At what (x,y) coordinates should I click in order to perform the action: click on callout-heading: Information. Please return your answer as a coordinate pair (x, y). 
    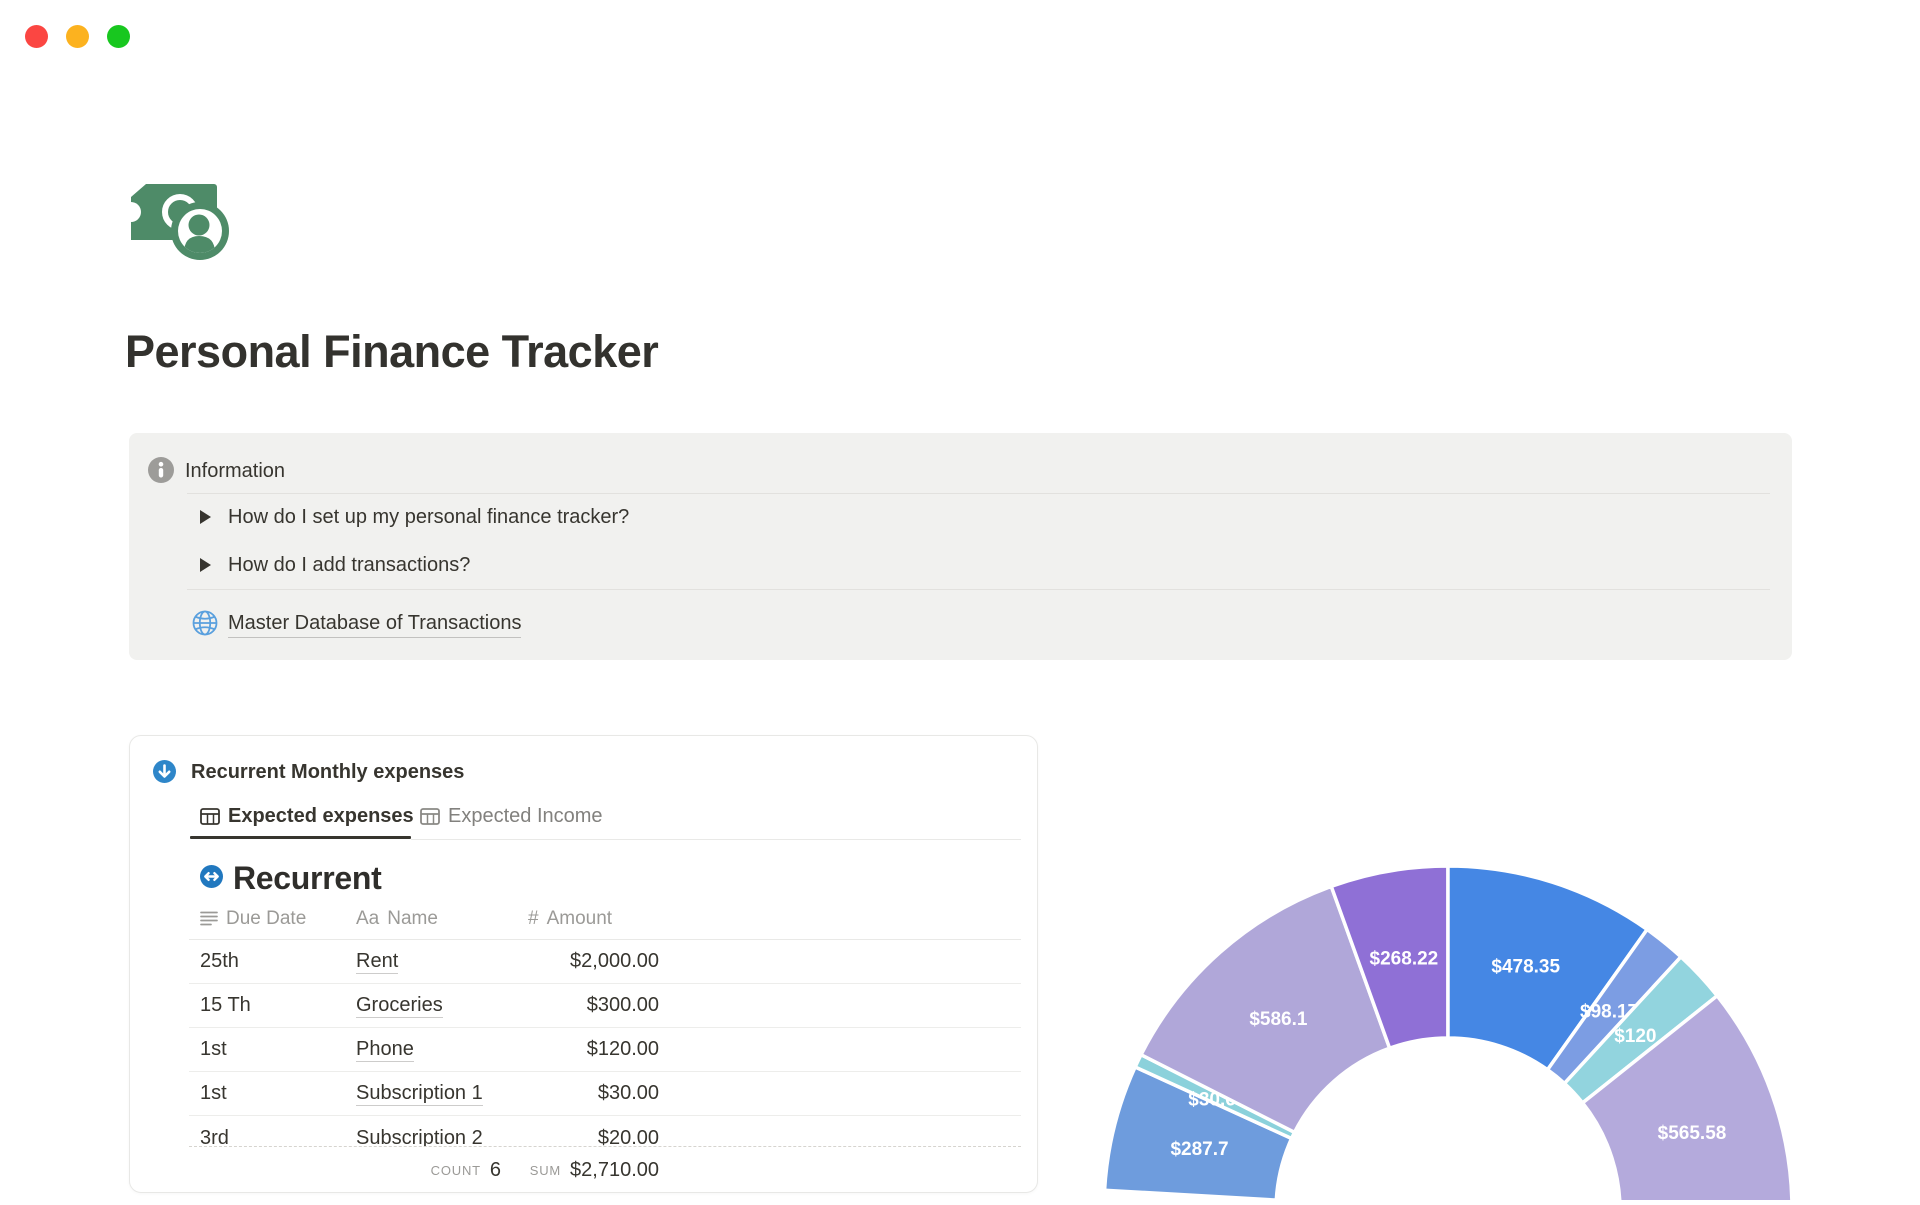
    Looking at the image, I should click on (235, 471).